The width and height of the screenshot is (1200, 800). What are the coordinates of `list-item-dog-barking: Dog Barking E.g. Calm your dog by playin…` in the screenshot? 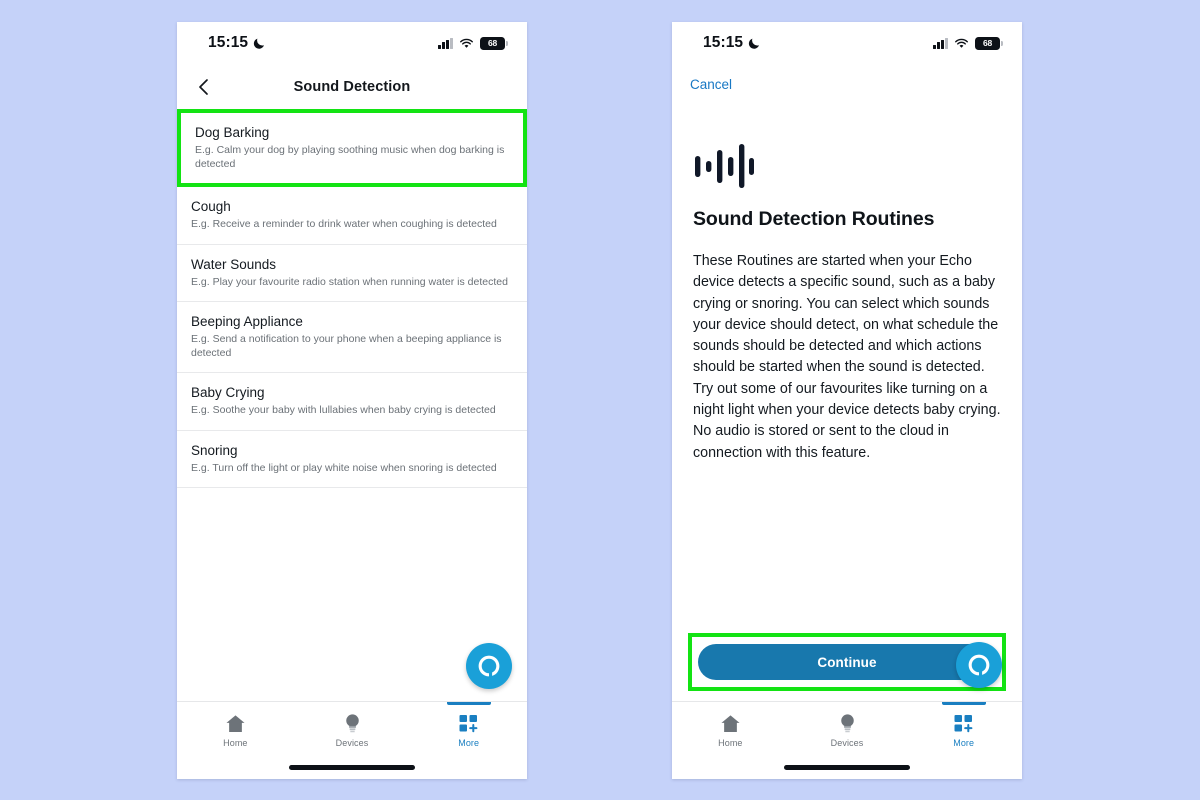 It's located at (352, 148).